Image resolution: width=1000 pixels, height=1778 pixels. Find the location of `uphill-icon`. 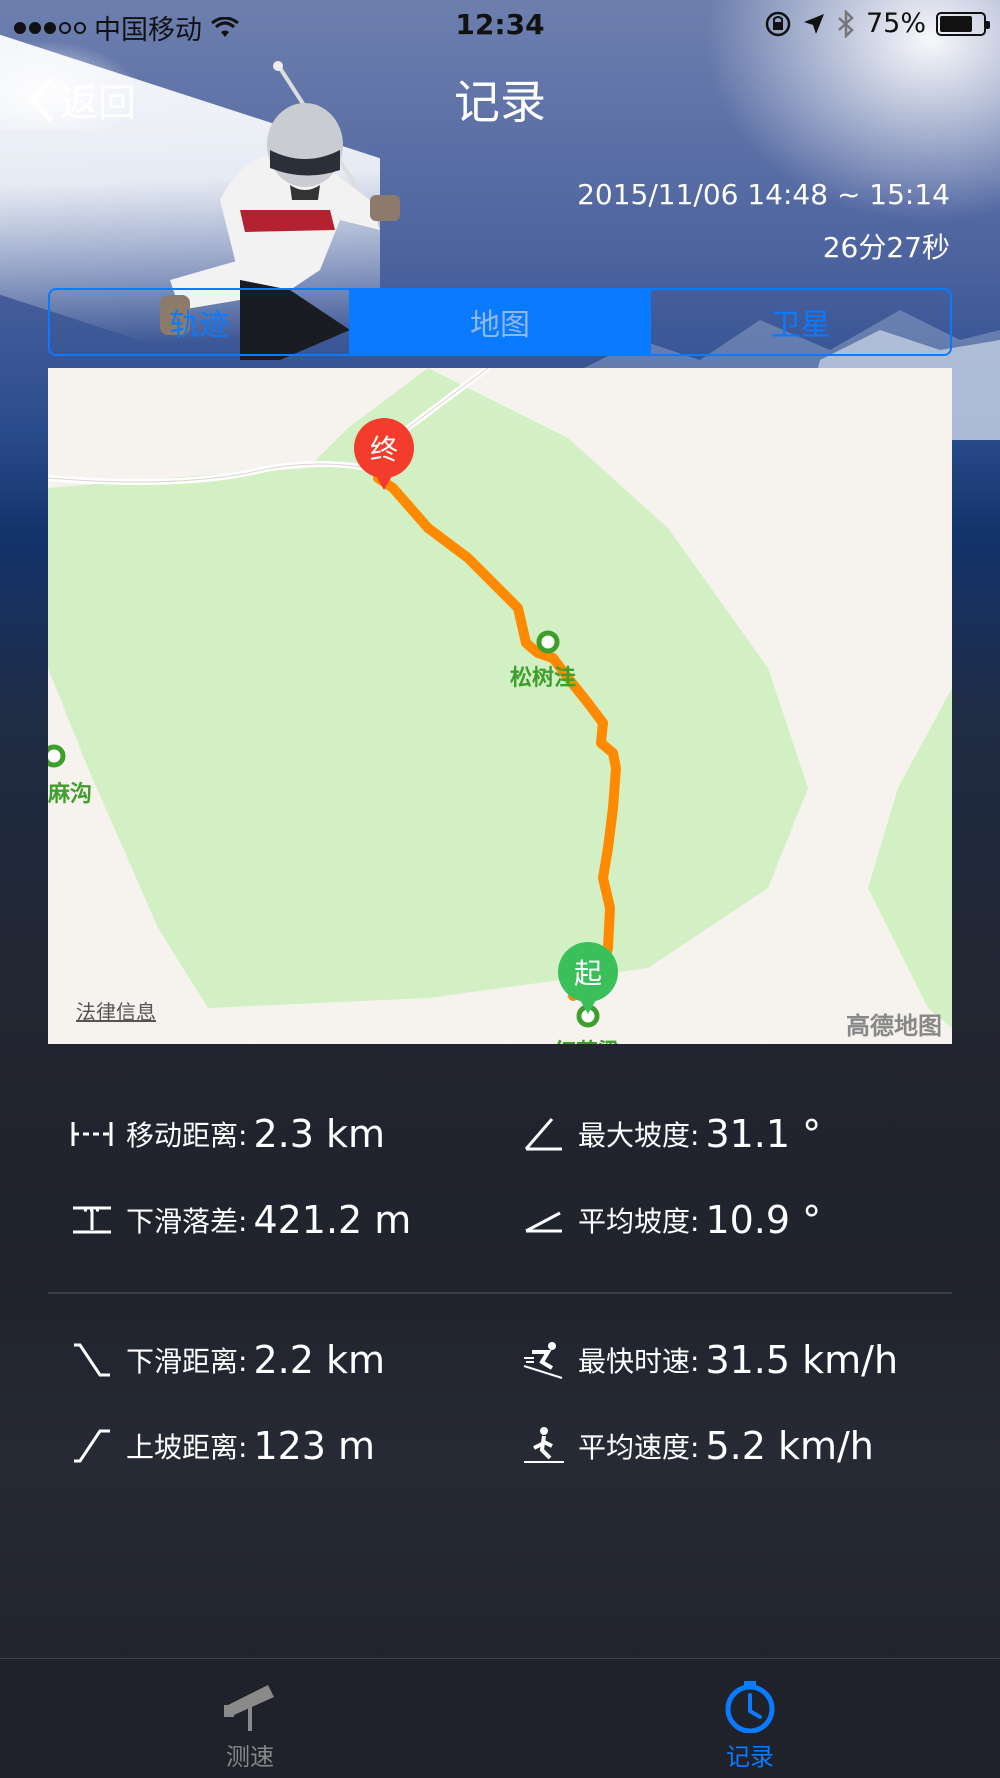

uphill-icon is located at coordinates (92, 1446).